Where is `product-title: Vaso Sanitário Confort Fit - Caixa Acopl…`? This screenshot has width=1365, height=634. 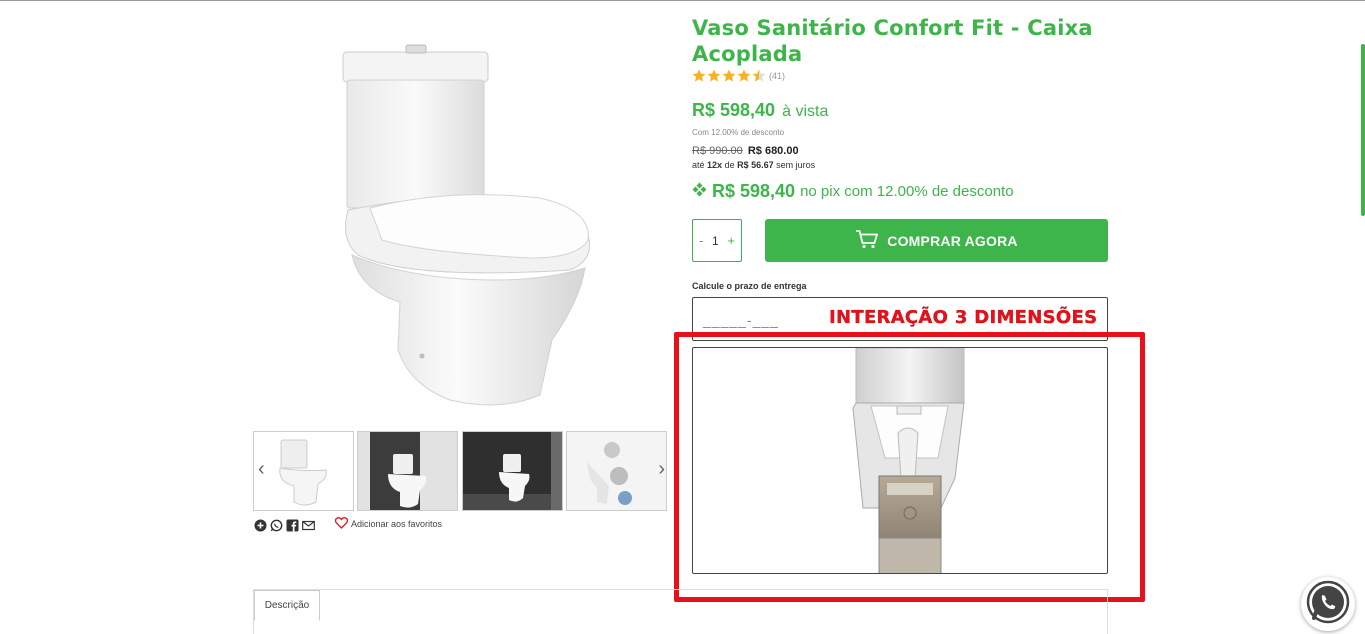 product-title: Vaso Sanitário Confort Fit - Caixa Acopl… is located at coordinates (892, 41).